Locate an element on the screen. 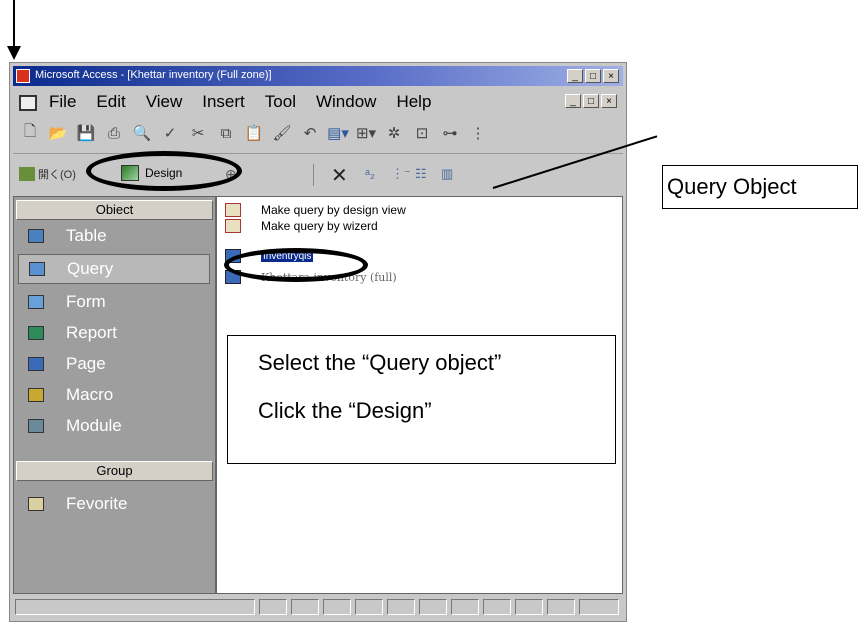 This screenshot has height=628, width=862. object-report-label: Report is located at coordinates (92, 332).